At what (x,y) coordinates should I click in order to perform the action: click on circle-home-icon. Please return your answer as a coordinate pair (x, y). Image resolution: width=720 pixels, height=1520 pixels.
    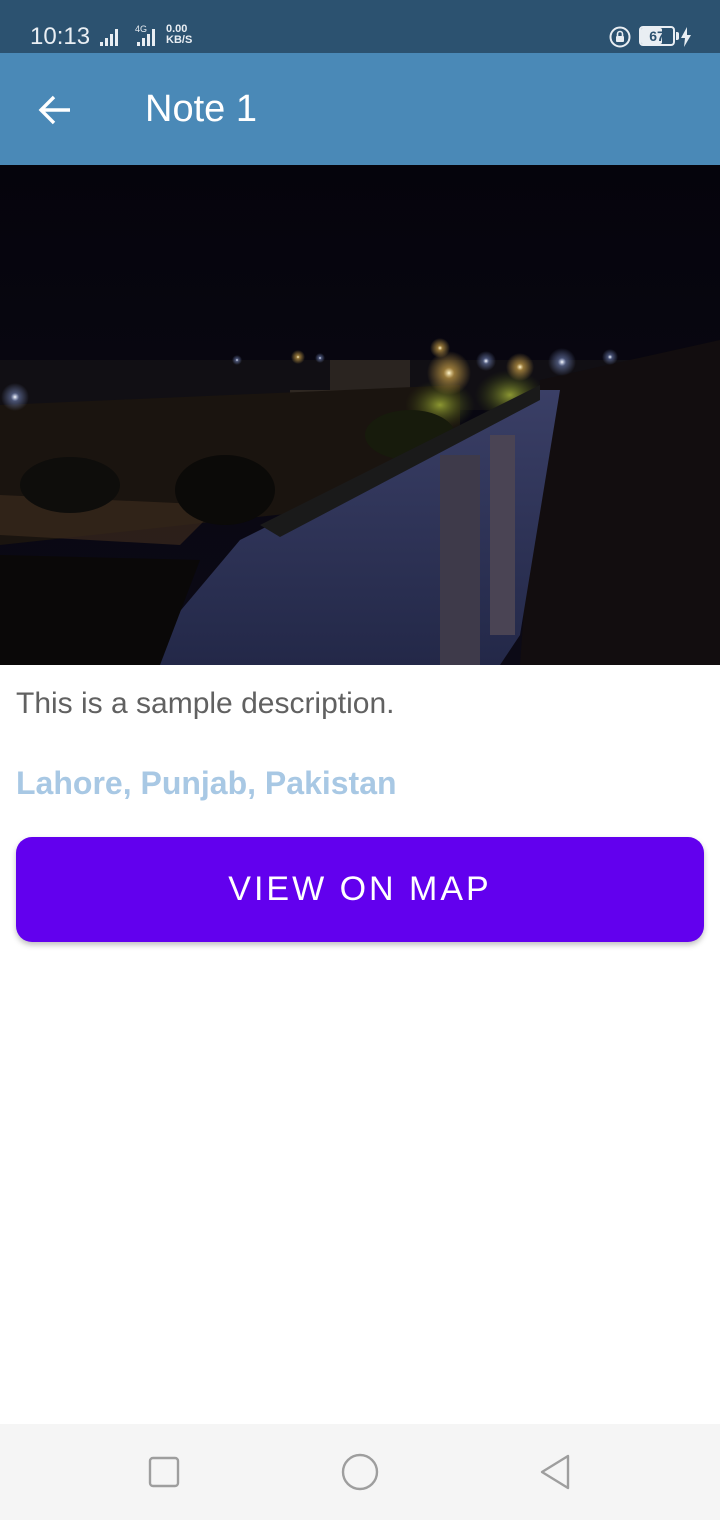
    Looking at the image, I should click on (360, 1472).